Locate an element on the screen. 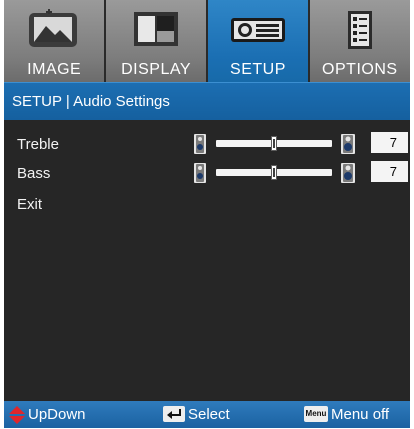  projector-icon is located at coordinates (258, 30).